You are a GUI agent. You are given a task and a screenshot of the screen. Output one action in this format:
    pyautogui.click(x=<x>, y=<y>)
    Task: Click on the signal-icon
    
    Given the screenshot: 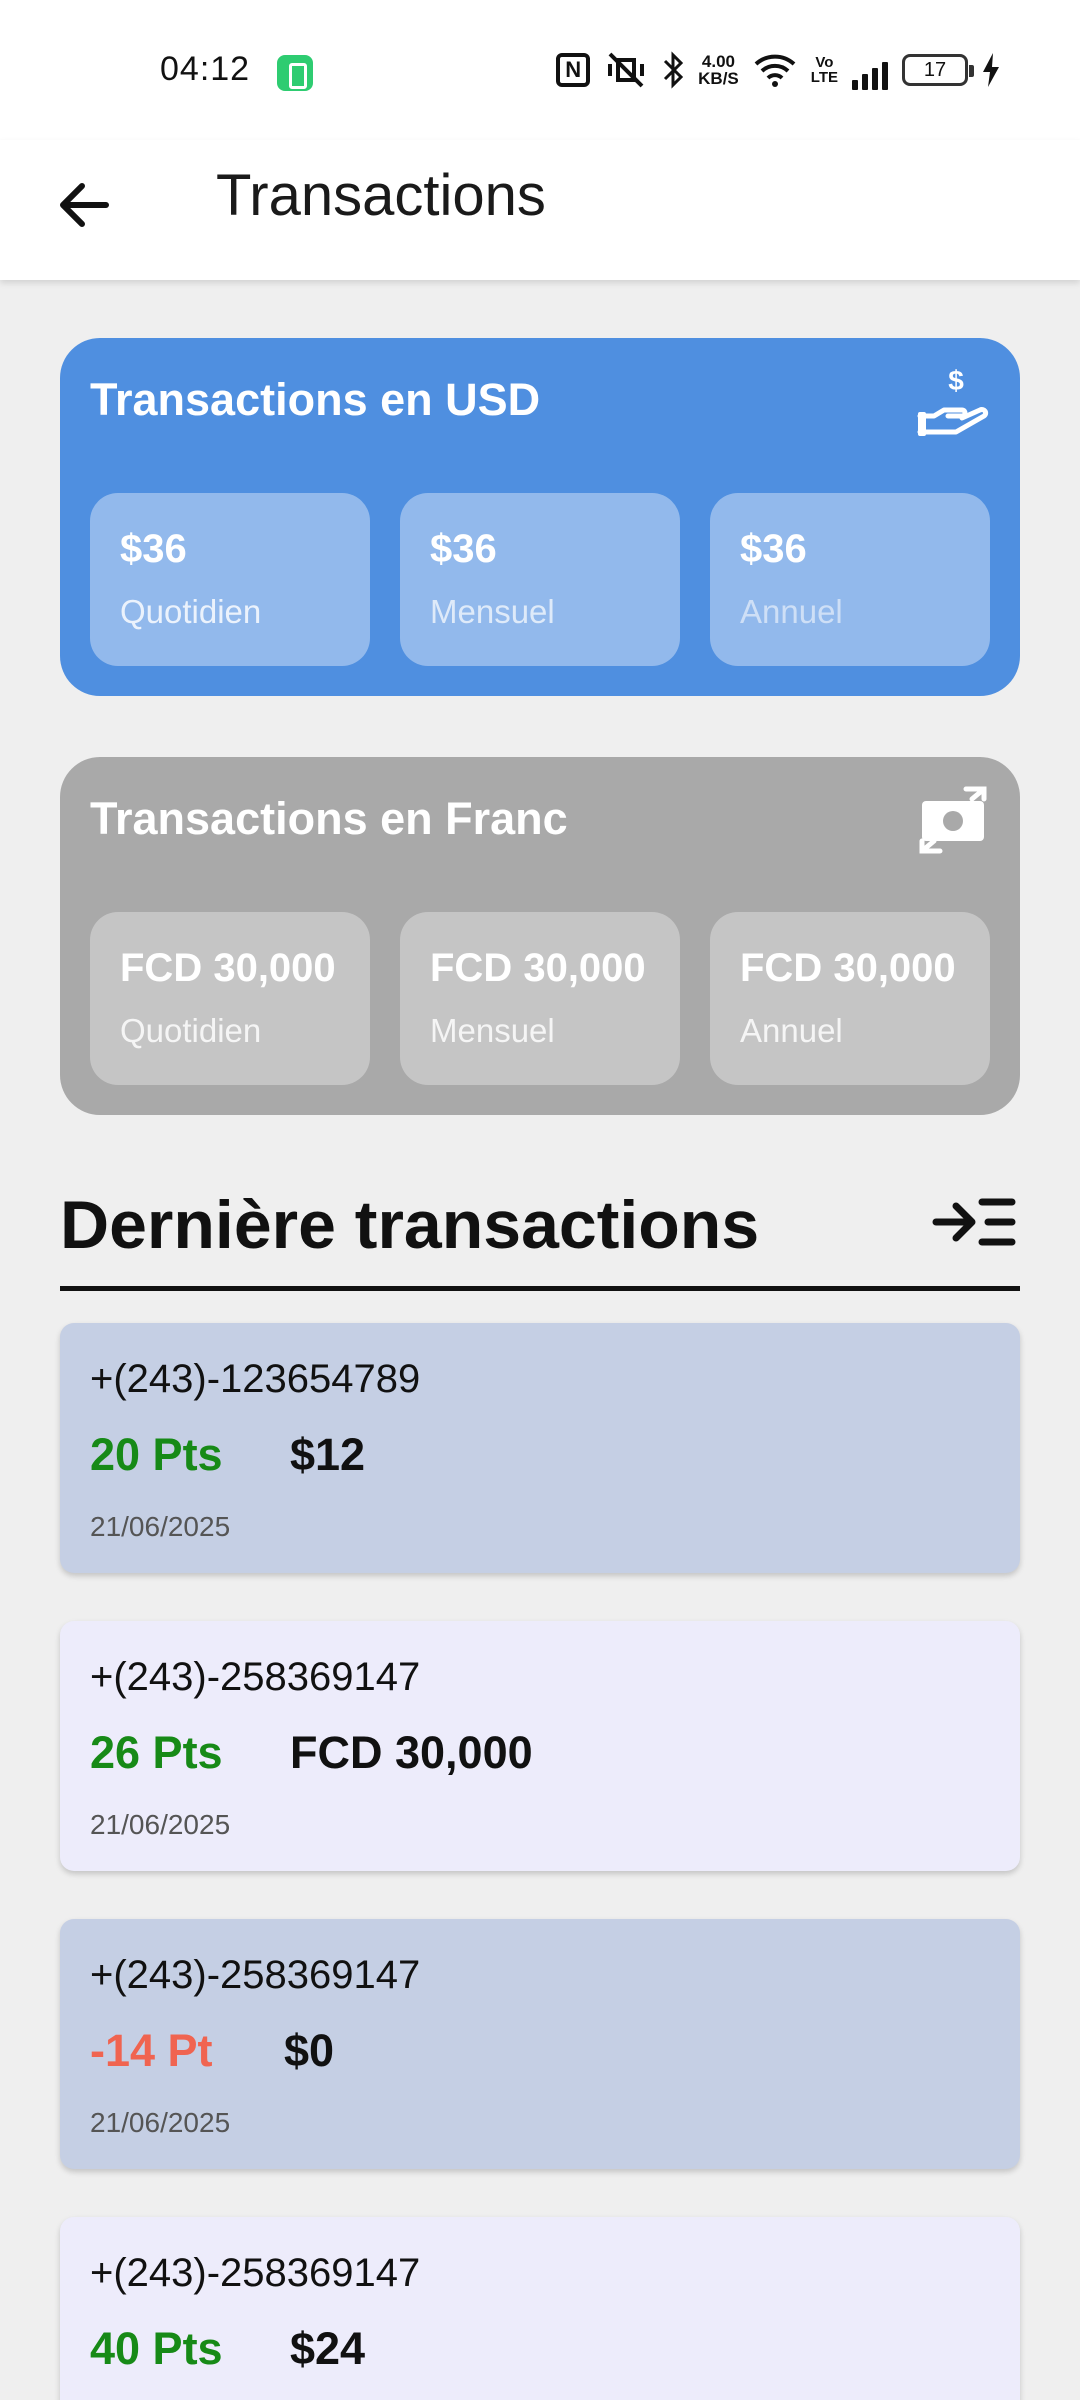 What is the action you would take?
    pyautogui.click(x=870, y=70)
    